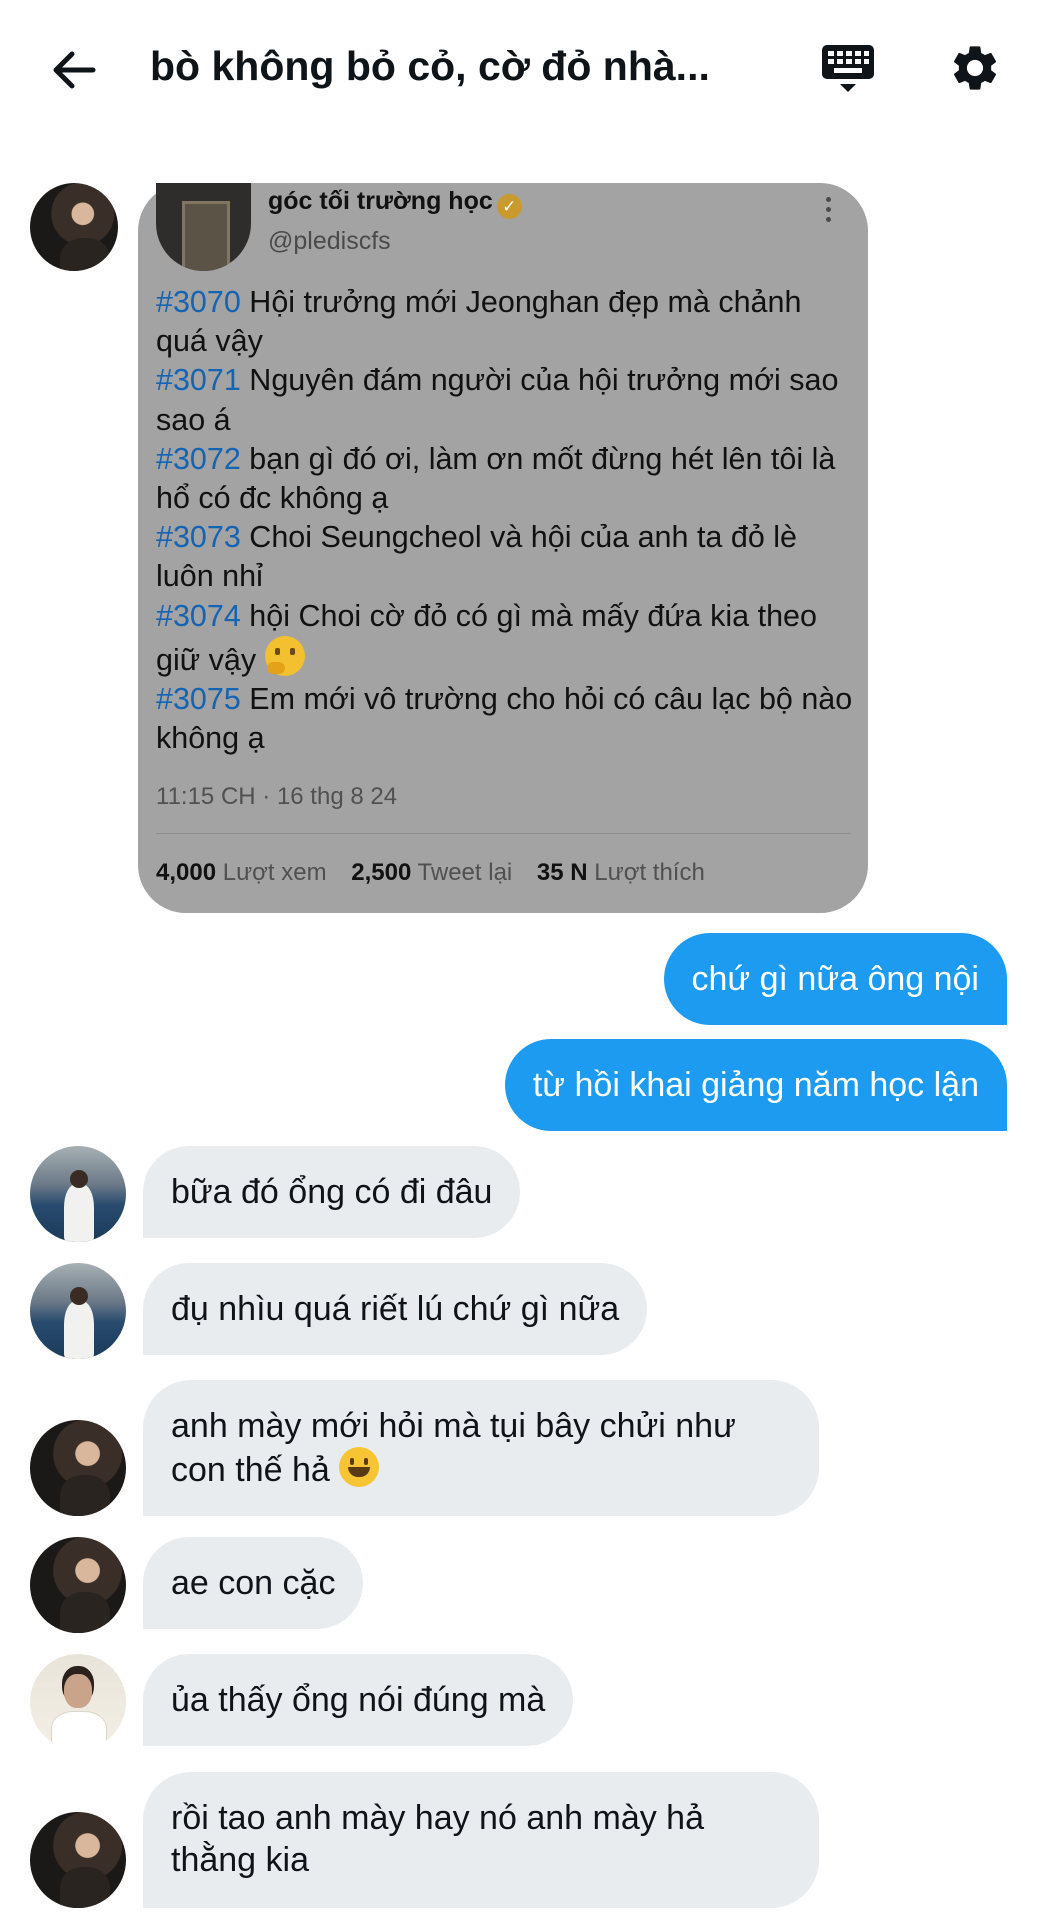 The image size is (1040, 1920). I want to click on back-button, so click(74, 70).